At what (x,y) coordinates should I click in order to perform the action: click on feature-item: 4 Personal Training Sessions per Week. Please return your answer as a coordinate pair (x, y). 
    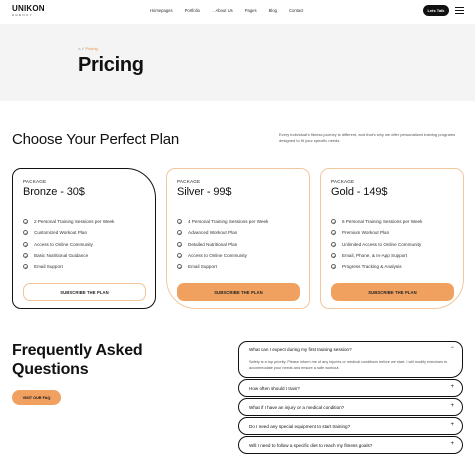
    Looking at the image, I should click on (222, 221).